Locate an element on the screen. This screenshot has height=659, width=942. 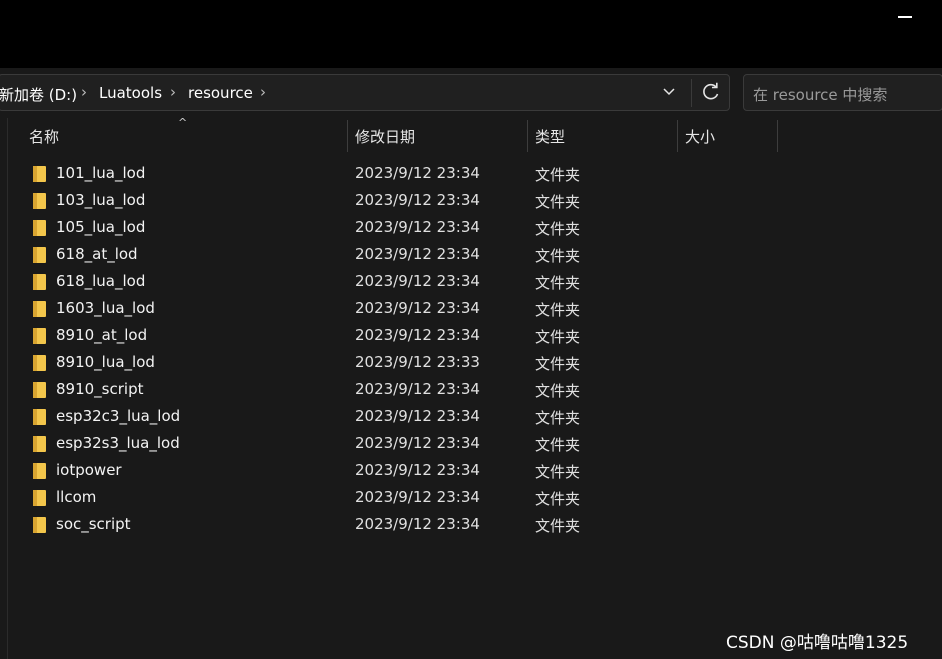
file-row: 1603_lua_lod 2023/9/12 23:34 文件夹 is located at coordinates (406, 309).